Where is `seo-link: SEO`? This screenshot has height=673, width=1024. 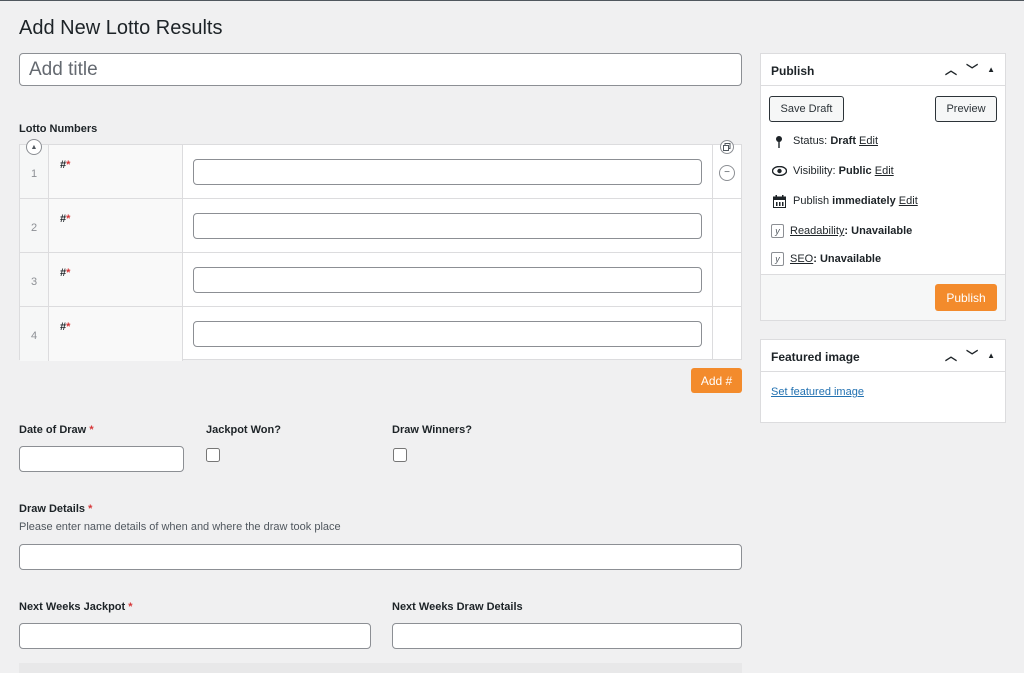
seo-link: SEO is located at coordinates (801, 259).